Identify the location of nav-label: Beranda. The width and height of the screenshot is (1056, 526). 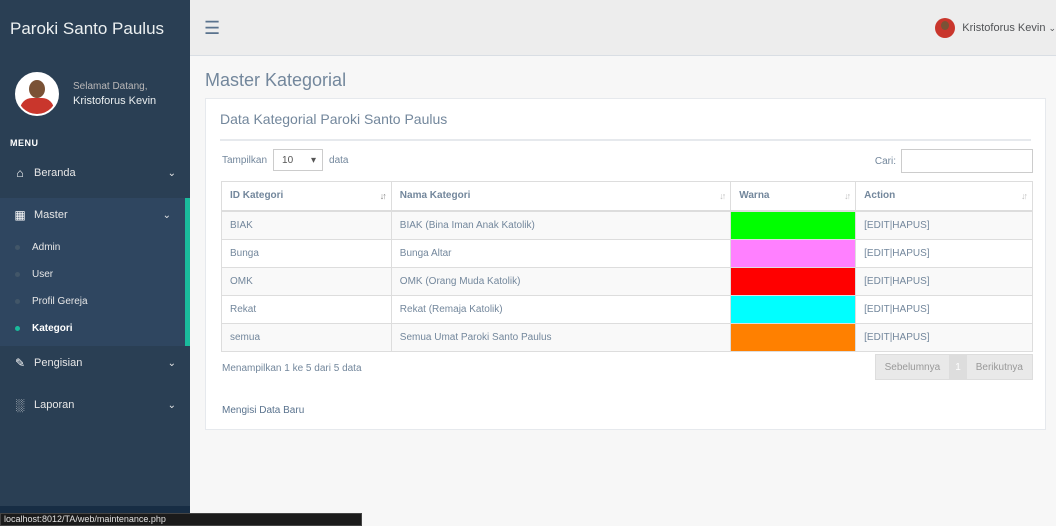
(55, 173).